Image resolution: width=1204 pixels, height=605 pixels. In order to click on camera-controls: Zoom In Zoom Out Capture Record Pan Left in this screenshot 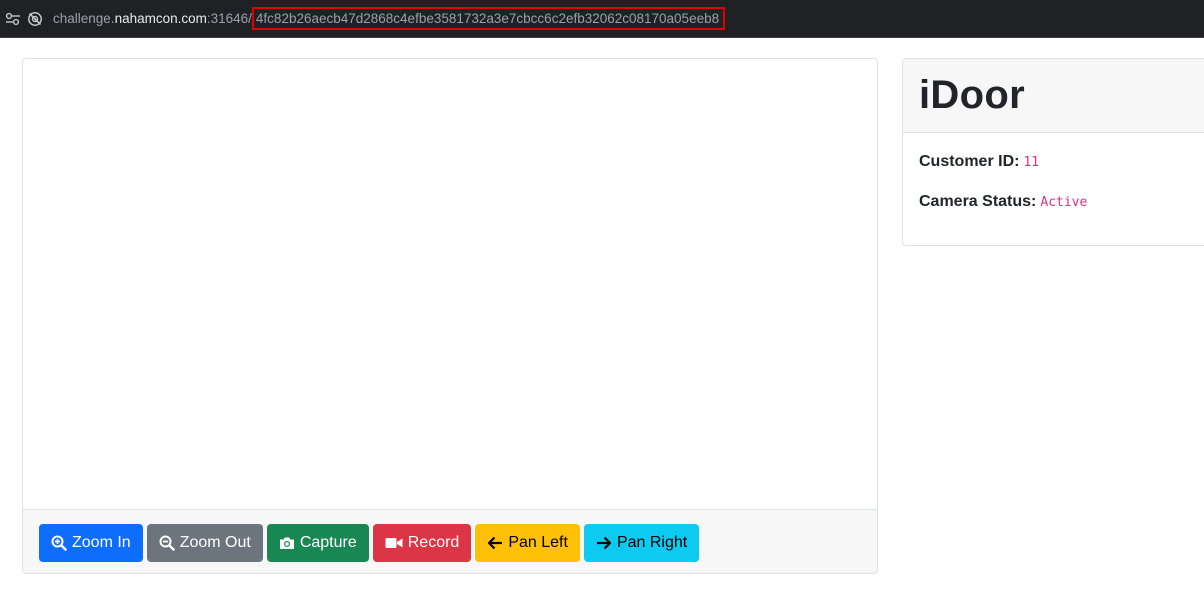, I will do `click(450, 541)`.